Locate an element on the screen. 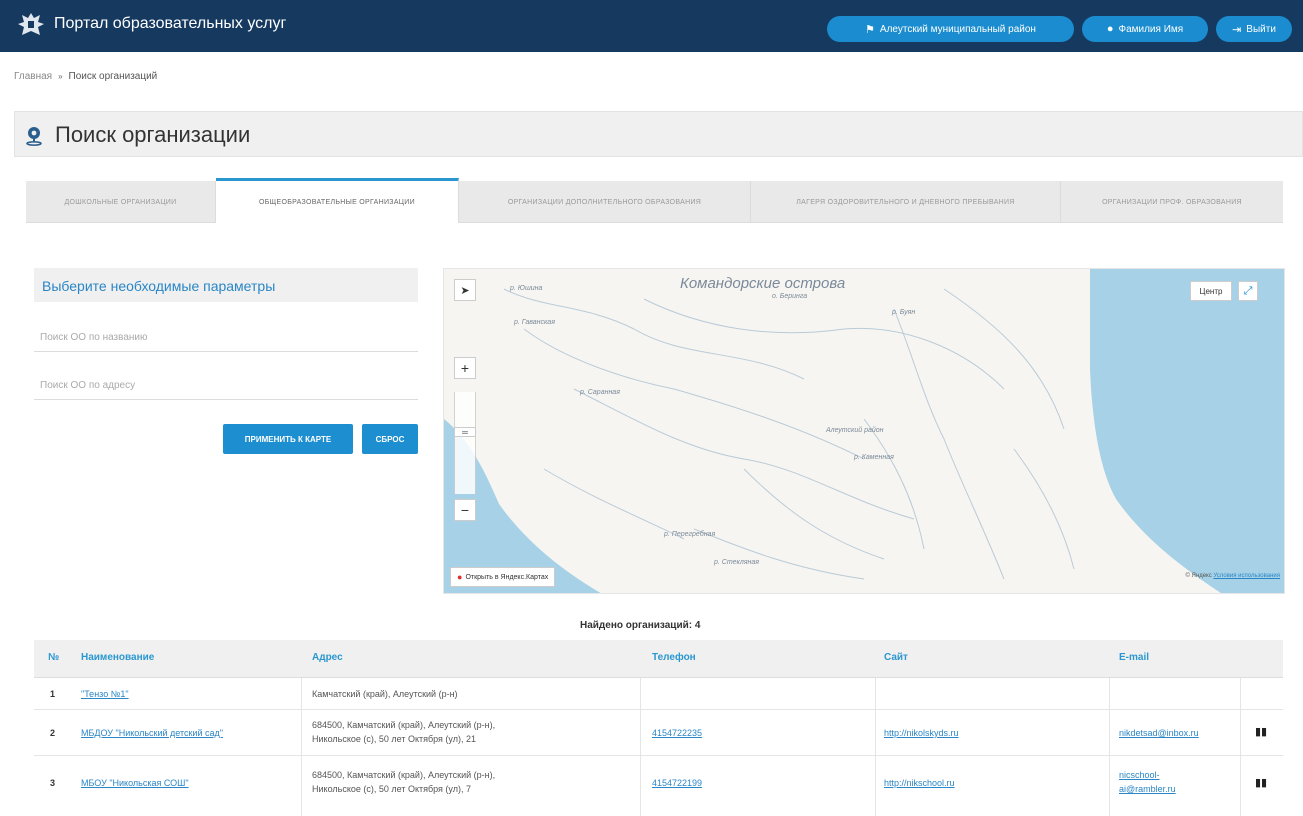 The image size is (1303, 816). row-number: 1 is located at coordinates (53, 694).